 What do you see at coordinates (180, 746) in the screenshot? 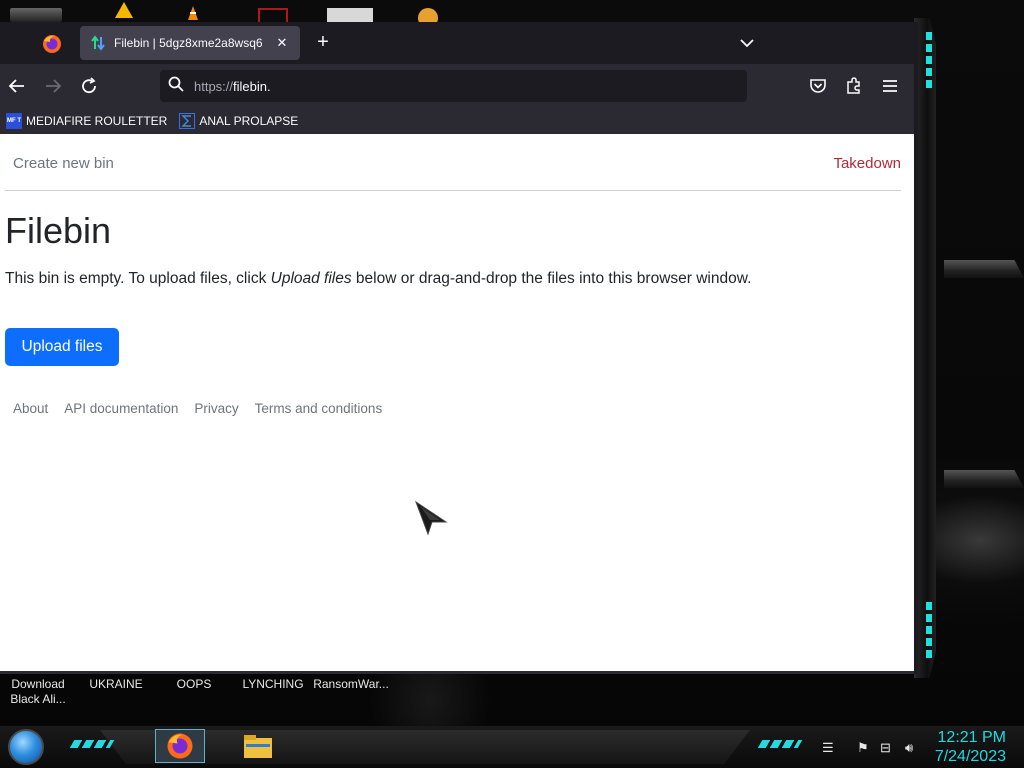
I see `taskbar-firefox-icon` at bounding box center [180, 746].